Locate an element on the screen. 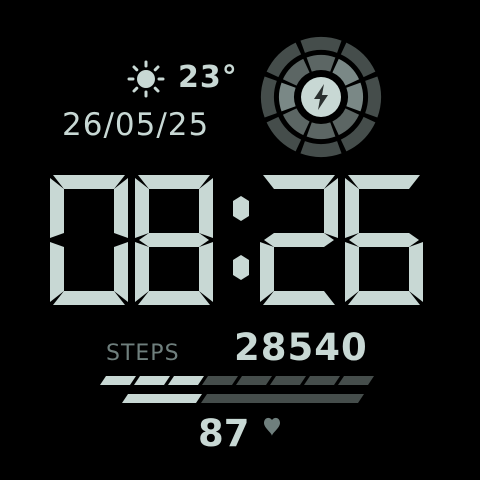 This screenshot has height=480, width=480. steps-label: STEPS is located at coordinates (143, 353).